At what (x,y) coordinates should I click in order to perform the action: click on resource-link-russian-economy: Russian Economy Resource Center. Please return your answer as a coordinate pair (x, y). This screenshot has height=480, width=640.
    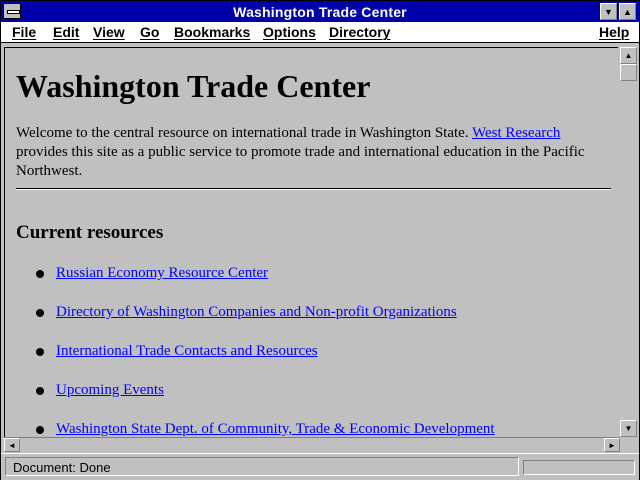
    Looking at the image, I should click on (162, 273).